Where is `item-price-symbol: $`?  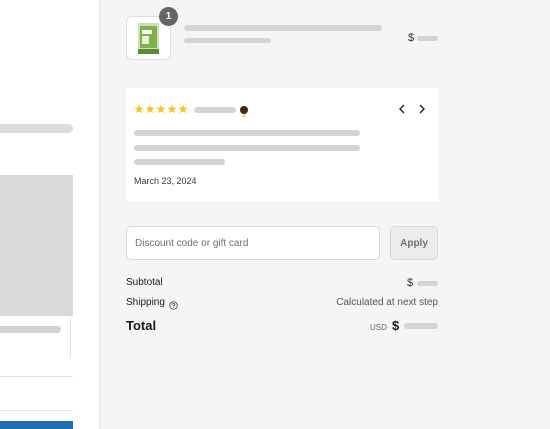 item-price-symbol: $ is located at coordinates (411, 38).